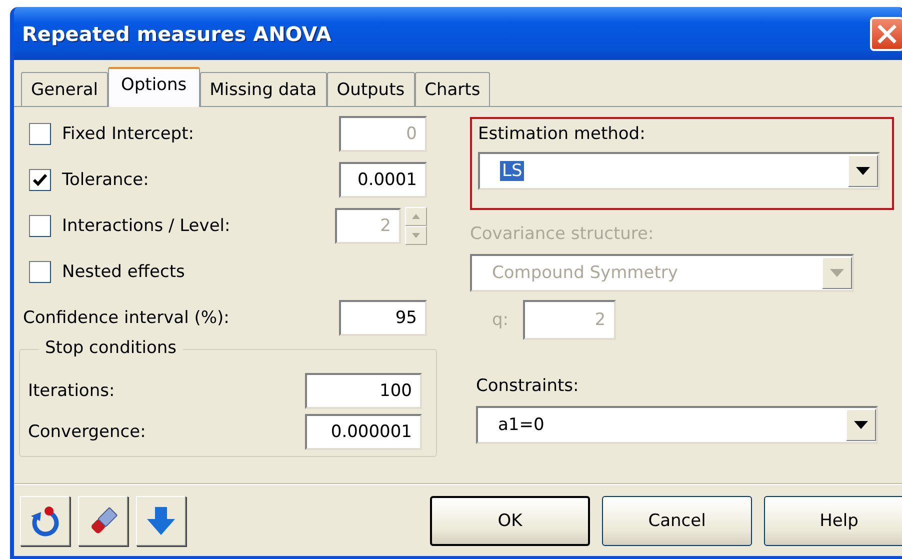  I want to click on tab: Charts, so click(452, 89).